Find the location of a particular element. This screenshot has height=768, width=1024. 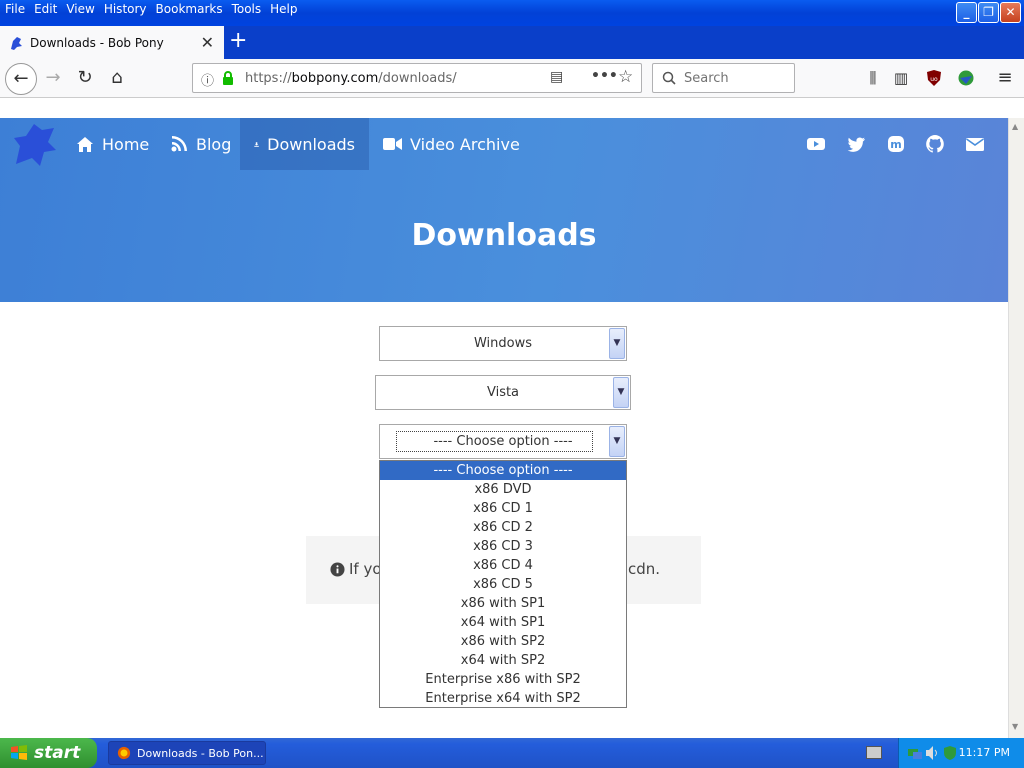

ublock-icon: uo is located at coordinates (934, 78).